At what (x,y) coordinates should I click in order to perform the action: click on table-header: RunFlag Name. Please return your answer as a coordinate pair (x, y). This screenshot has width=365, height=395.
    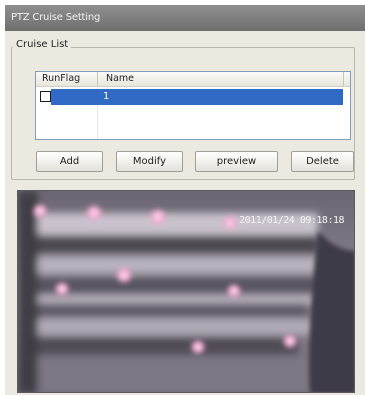
    Looking at the image, I should click on (193, 79).